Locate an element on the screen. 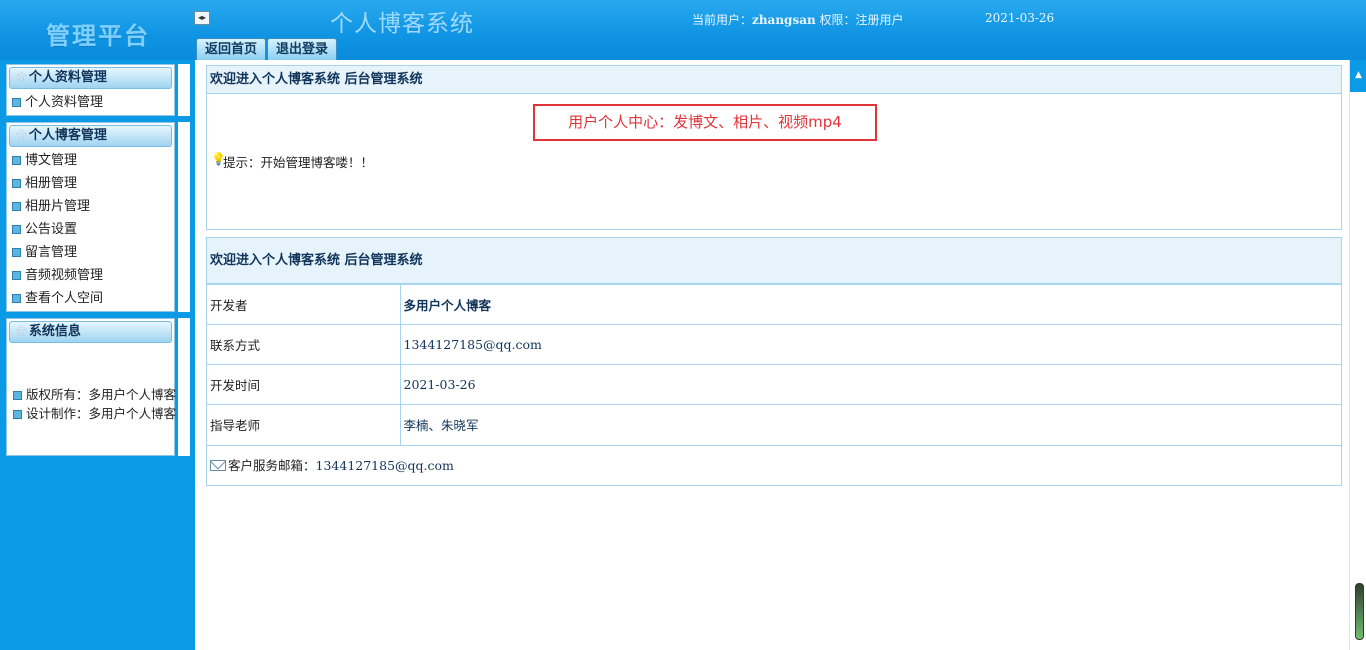  sidebar-item-label: 博文管理 is located at coordinates (51, 160).